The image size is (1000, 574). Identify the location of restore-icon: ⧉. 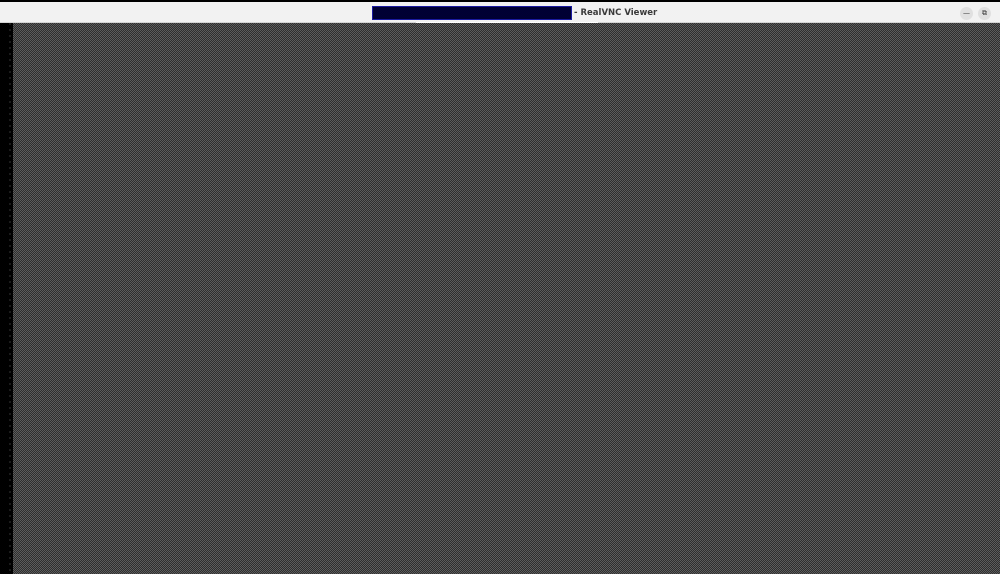
(984, 13).